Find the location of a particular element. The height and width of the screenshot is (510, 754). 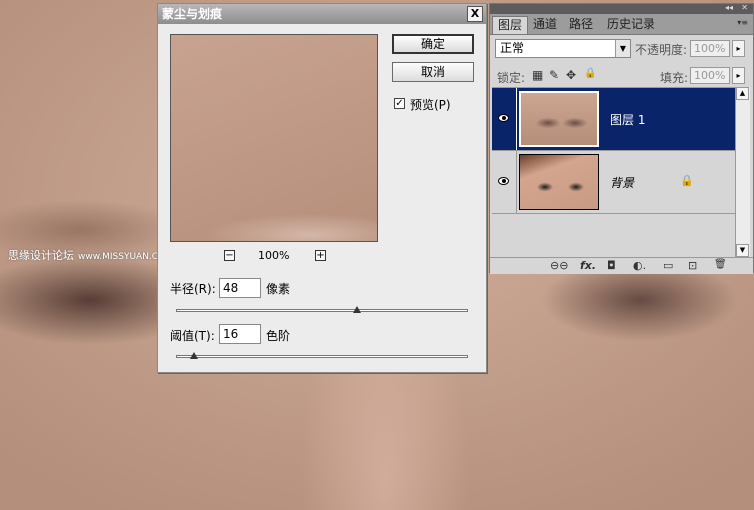

layer-name: 图层 1 is located at coordinates (627, 119).